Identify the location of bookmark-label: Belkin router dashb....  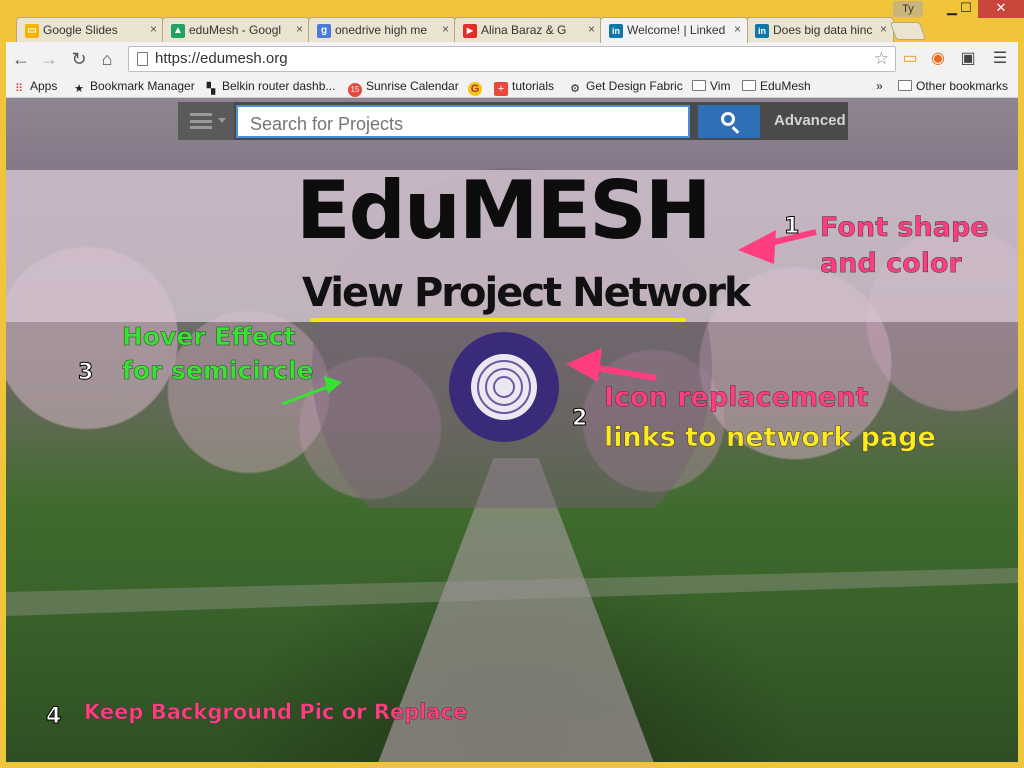
(279, 86).